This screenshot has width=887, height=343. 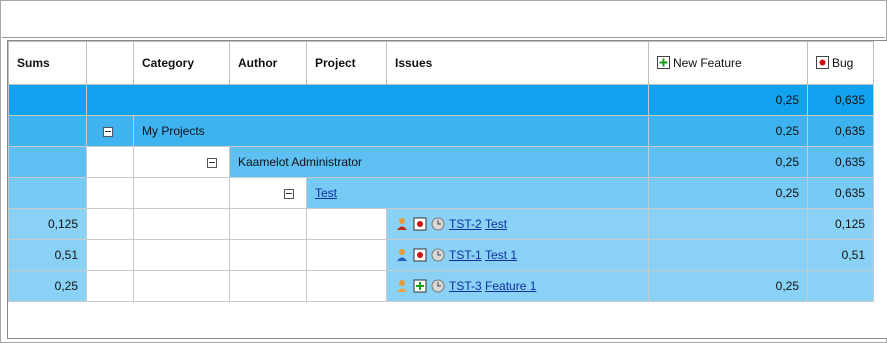 I want to click on new-feature-icon, so click(x=663, y=62).